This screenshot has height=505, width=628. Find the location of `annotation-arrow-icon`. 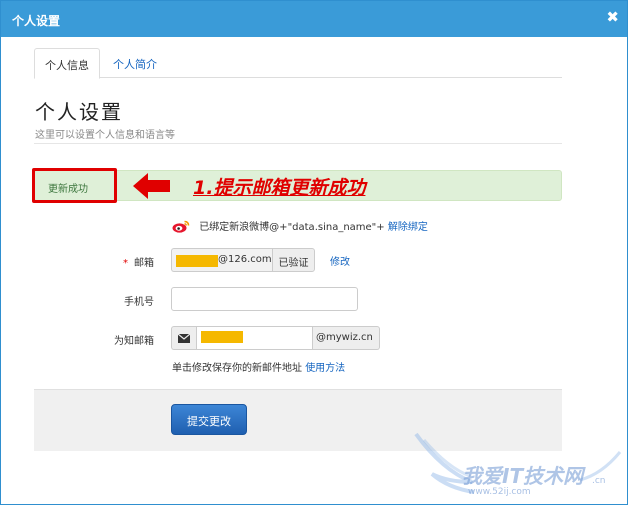

annotation-arrow-icon is located at coordinates (151, 186).